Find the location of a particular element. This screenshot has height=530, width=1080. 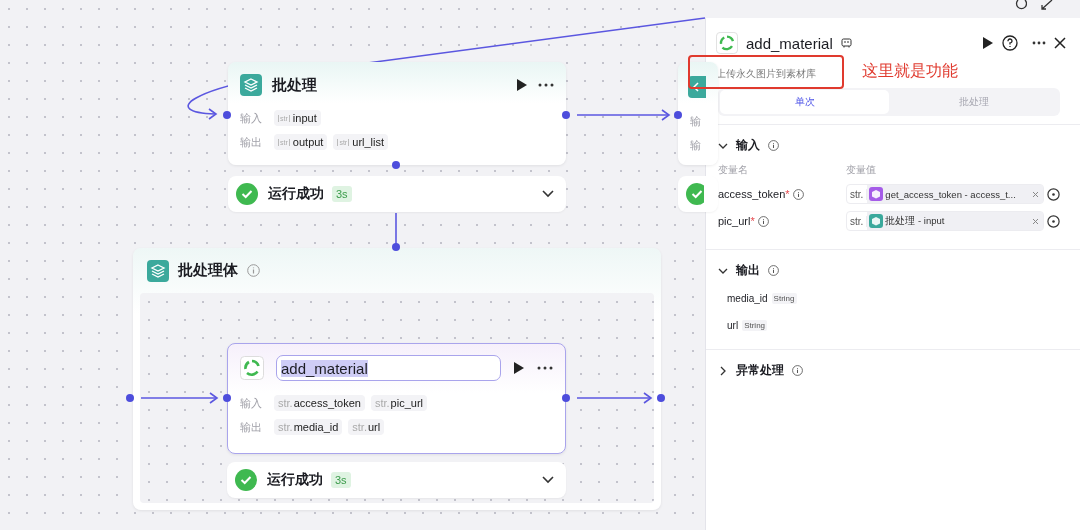

column-header: 变量名 is located at coordinates (733, 170).